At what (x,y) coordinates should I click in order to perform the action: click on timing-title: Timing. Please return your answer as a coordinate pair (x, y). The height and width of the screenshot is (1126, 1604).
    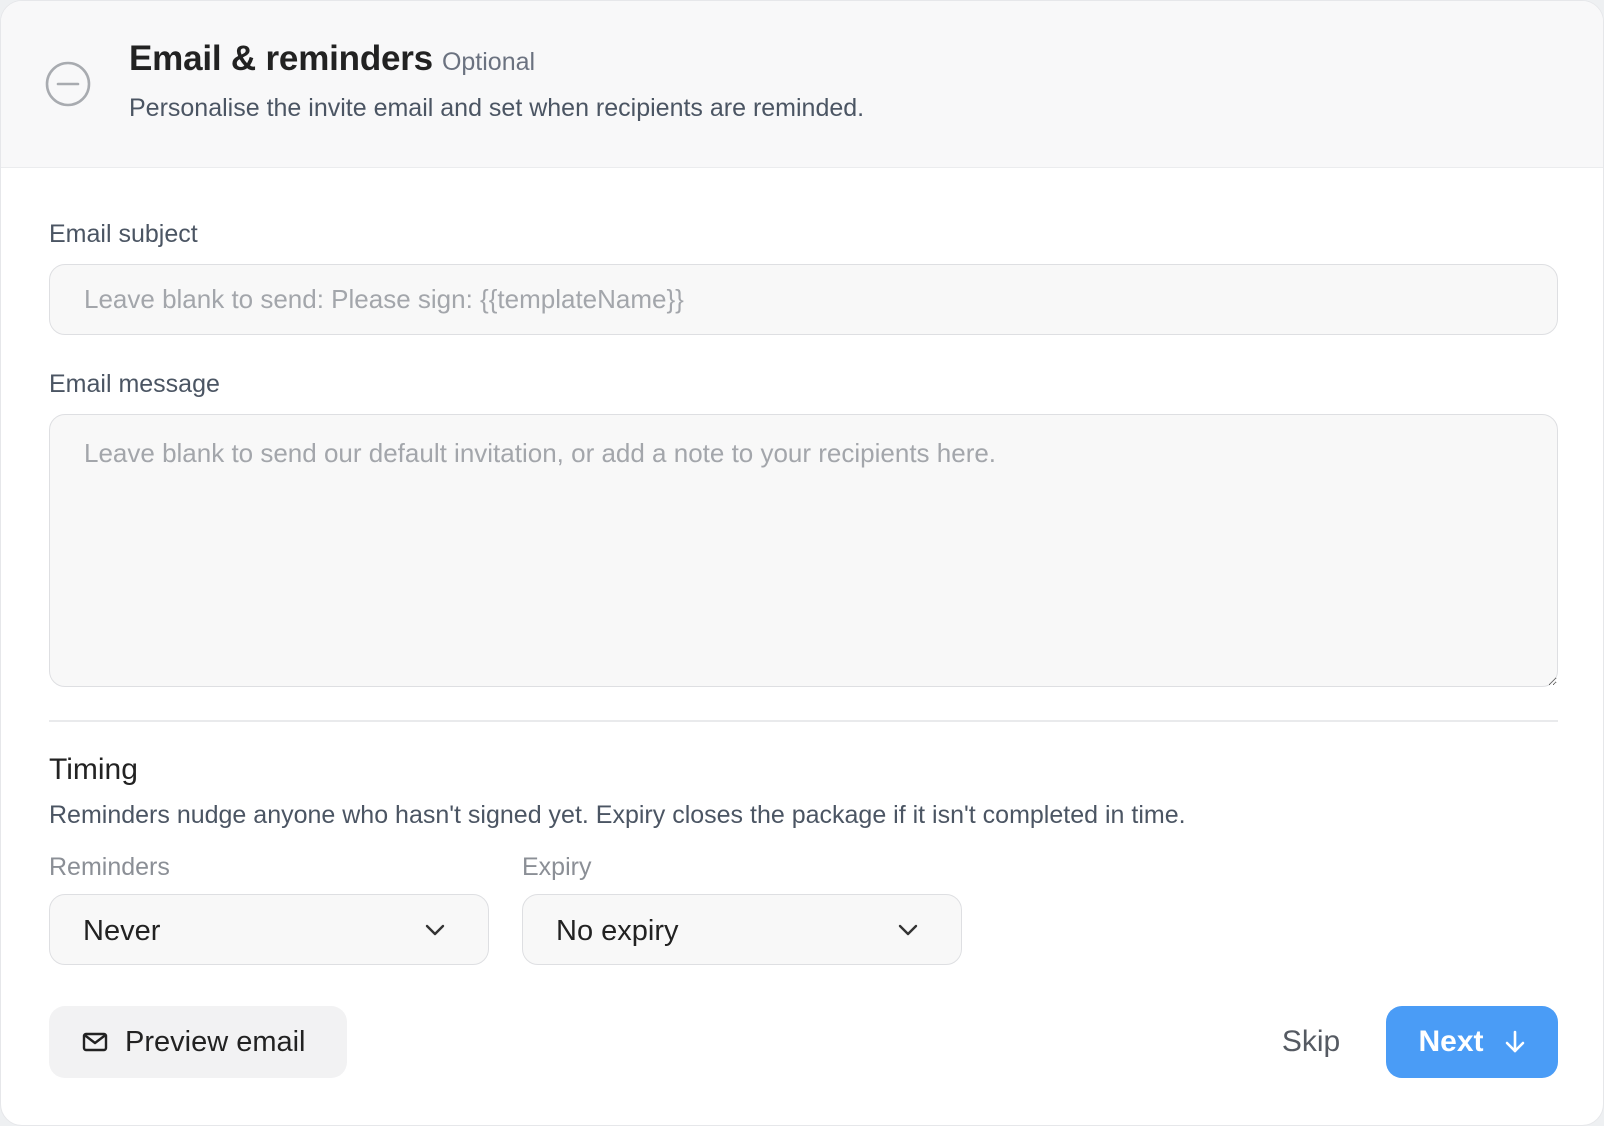
    Looking at the image, I should click on (93, 769).